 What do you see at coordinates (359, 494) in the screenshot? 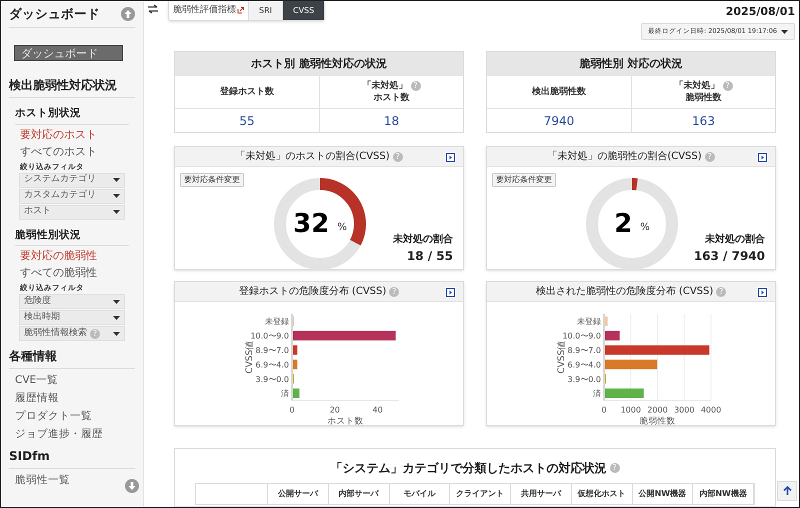
I see `column-header: 内部サーバ` at bounding box center [359, 494].